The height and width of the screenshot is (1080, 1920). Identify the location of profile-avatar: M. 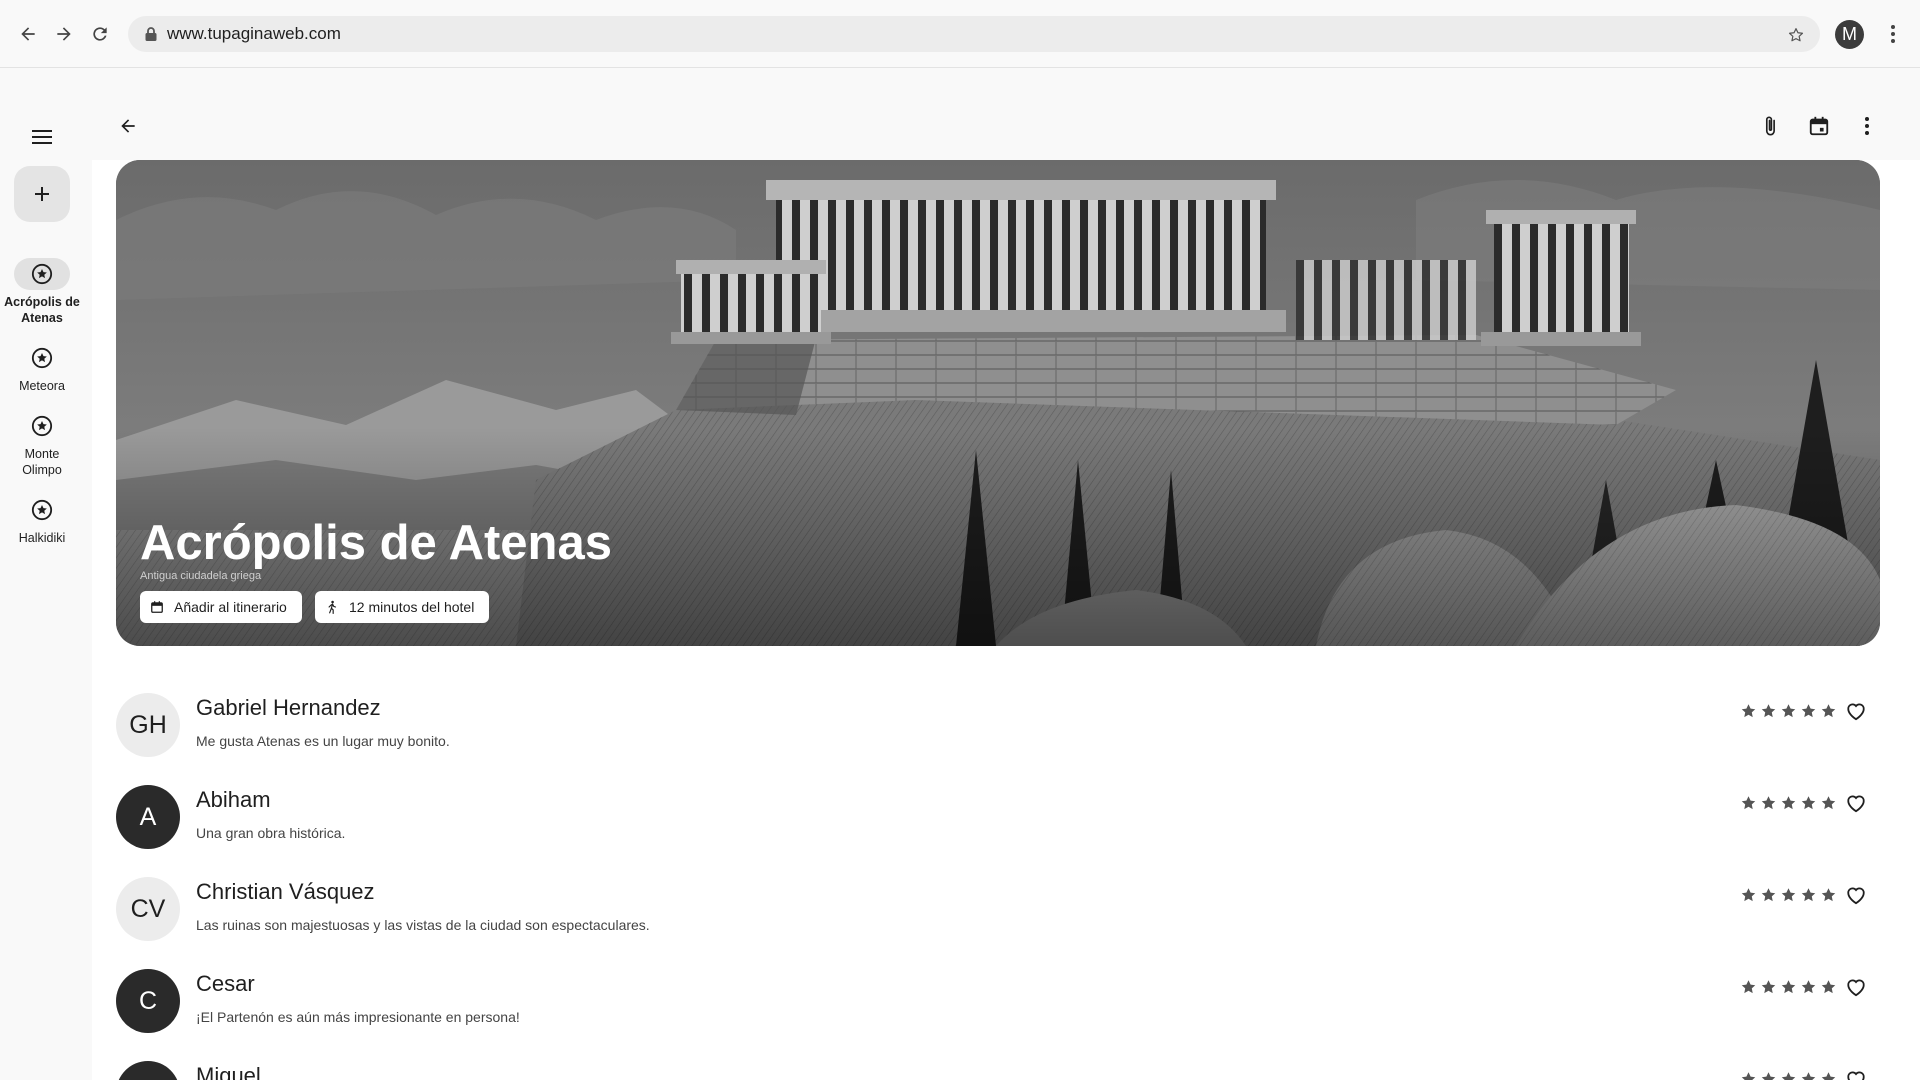
(1849, 34).